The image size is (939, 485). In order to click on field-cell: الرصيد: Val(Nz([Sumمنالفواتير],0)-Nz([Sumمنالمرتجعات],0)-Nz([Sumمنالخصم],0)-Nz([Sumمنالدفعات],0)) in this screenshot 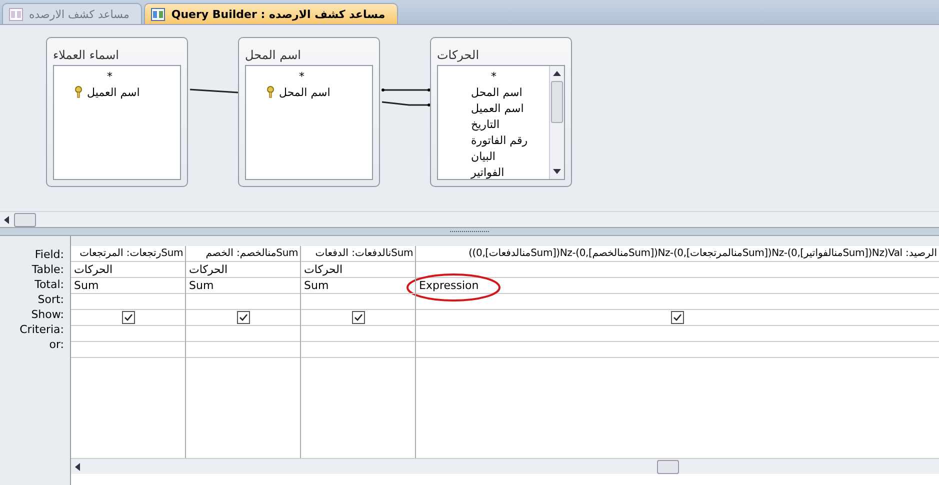, I will do `click(677, 254)`.